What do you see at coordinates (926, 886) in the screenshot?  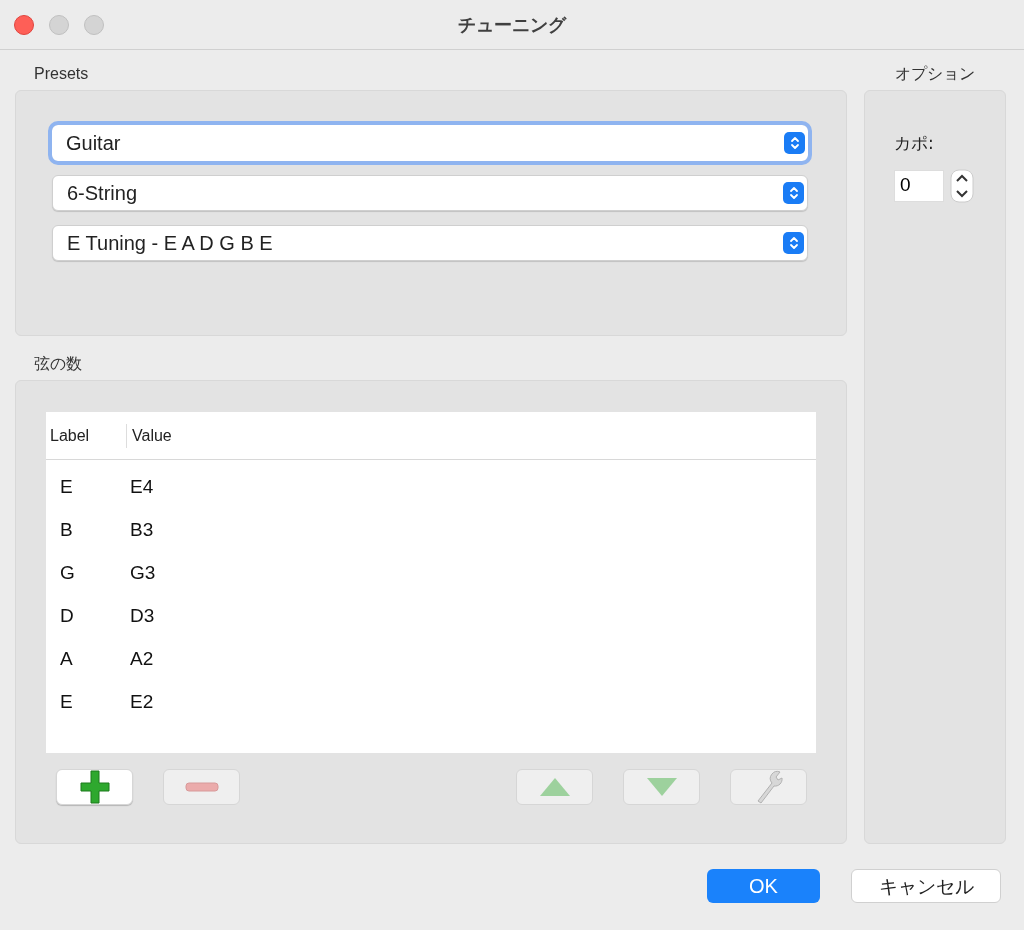 I see `cancel-button: キャンセル` at bounding box center [926, 886].